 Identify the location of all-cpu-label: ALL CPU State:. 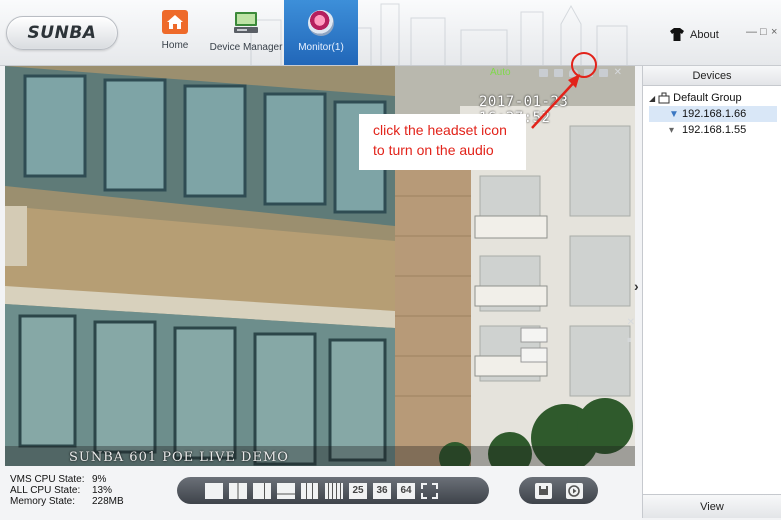
(45, 490).